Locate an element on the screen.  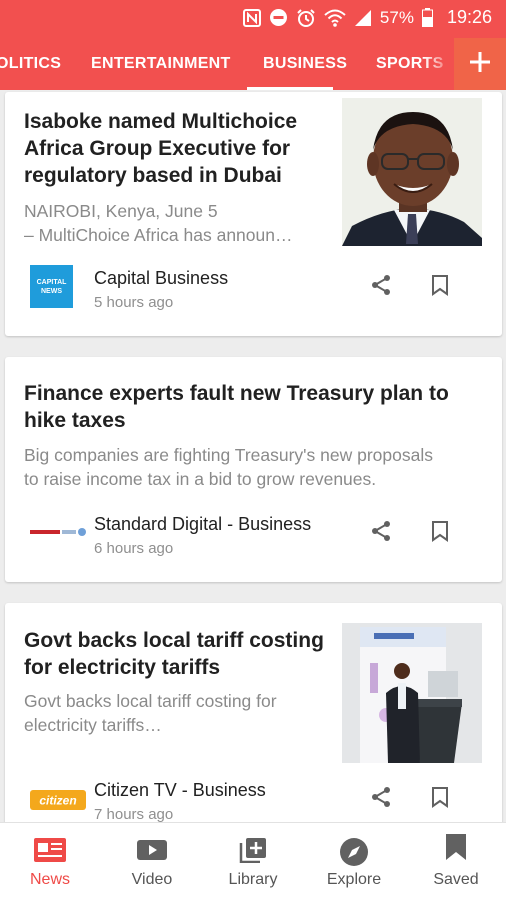
signal-icon is located at coordinates (363, 18).